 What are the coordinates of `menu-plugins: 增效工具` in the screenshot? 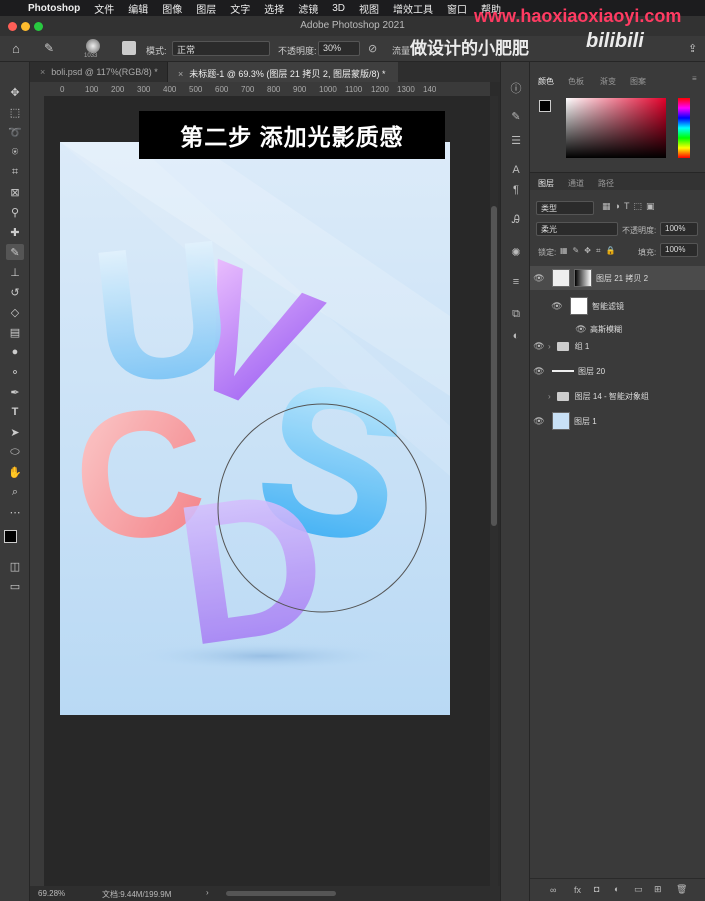 It's located at (413, 8).